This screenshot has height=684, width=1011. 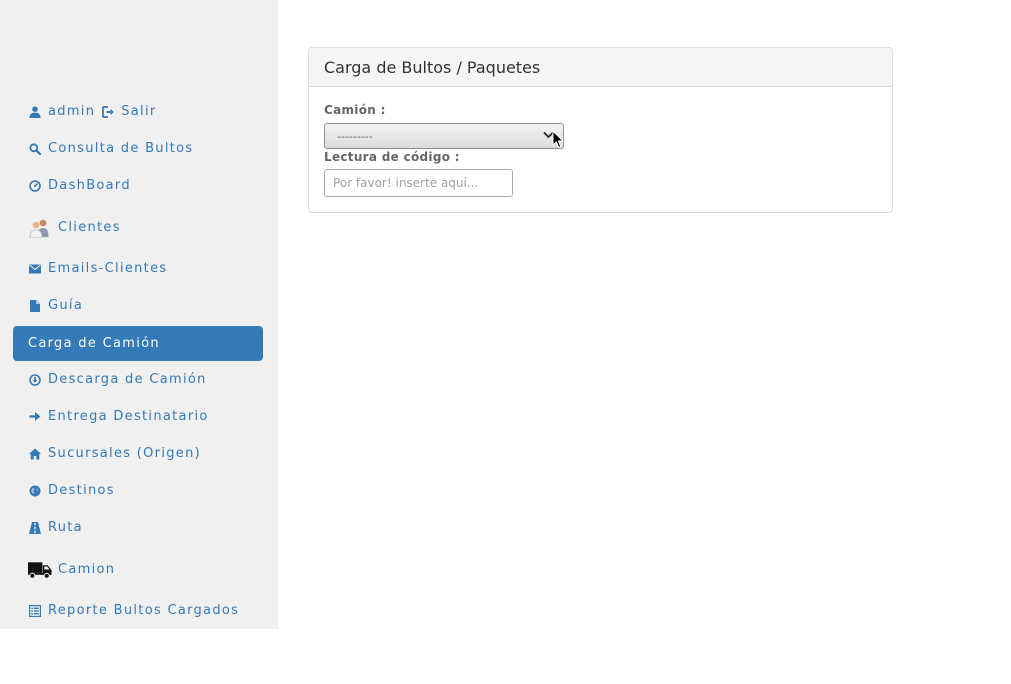 I want to click on truck-select-value: ---------, so click(x=355, y=136).